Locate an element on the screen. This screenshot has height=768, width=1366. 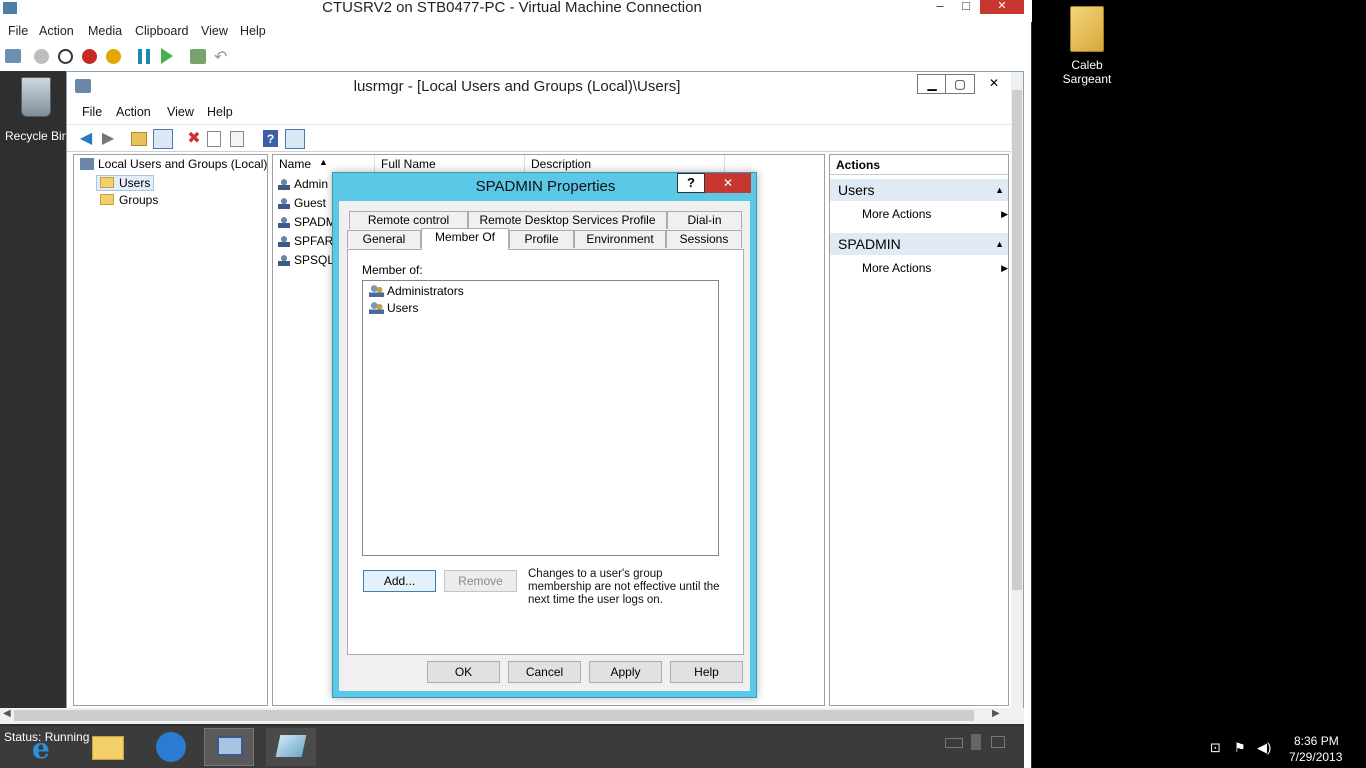
column-full-name: Full Name is located at coordinates (450, 164).